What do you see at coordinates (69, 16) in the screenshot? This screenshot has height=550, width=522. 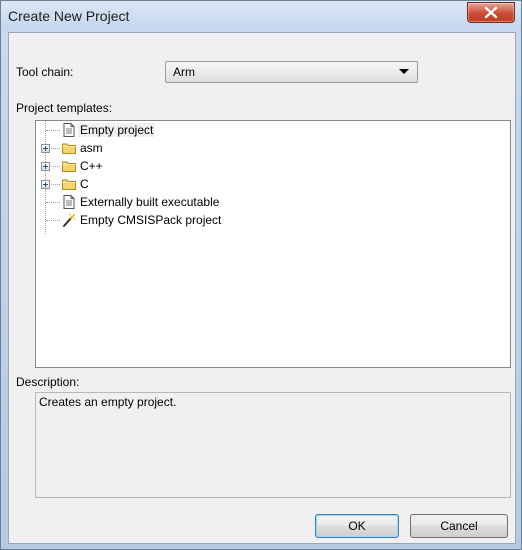 I see `window-title: Create New Project` at bounding box center [69, 16].